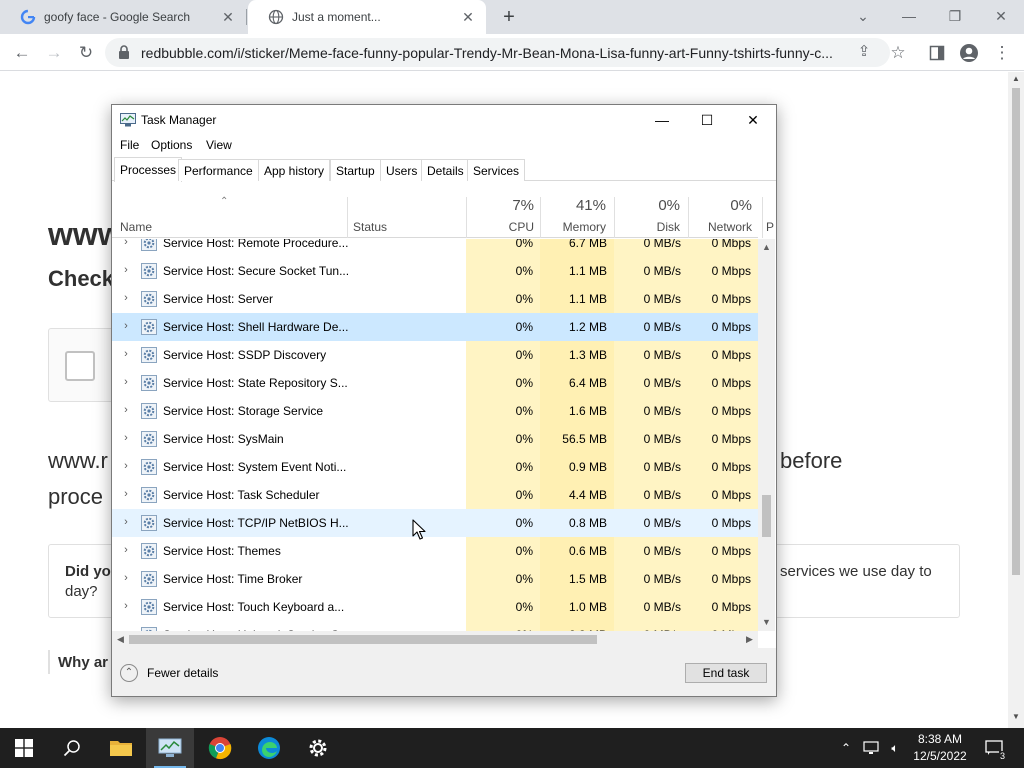 Image resolution: width=1024 pixels, height=768 pixels. Describe the element at coordinates (753, 120) in the screenshot. I see `close-icon: ✕` at that location.